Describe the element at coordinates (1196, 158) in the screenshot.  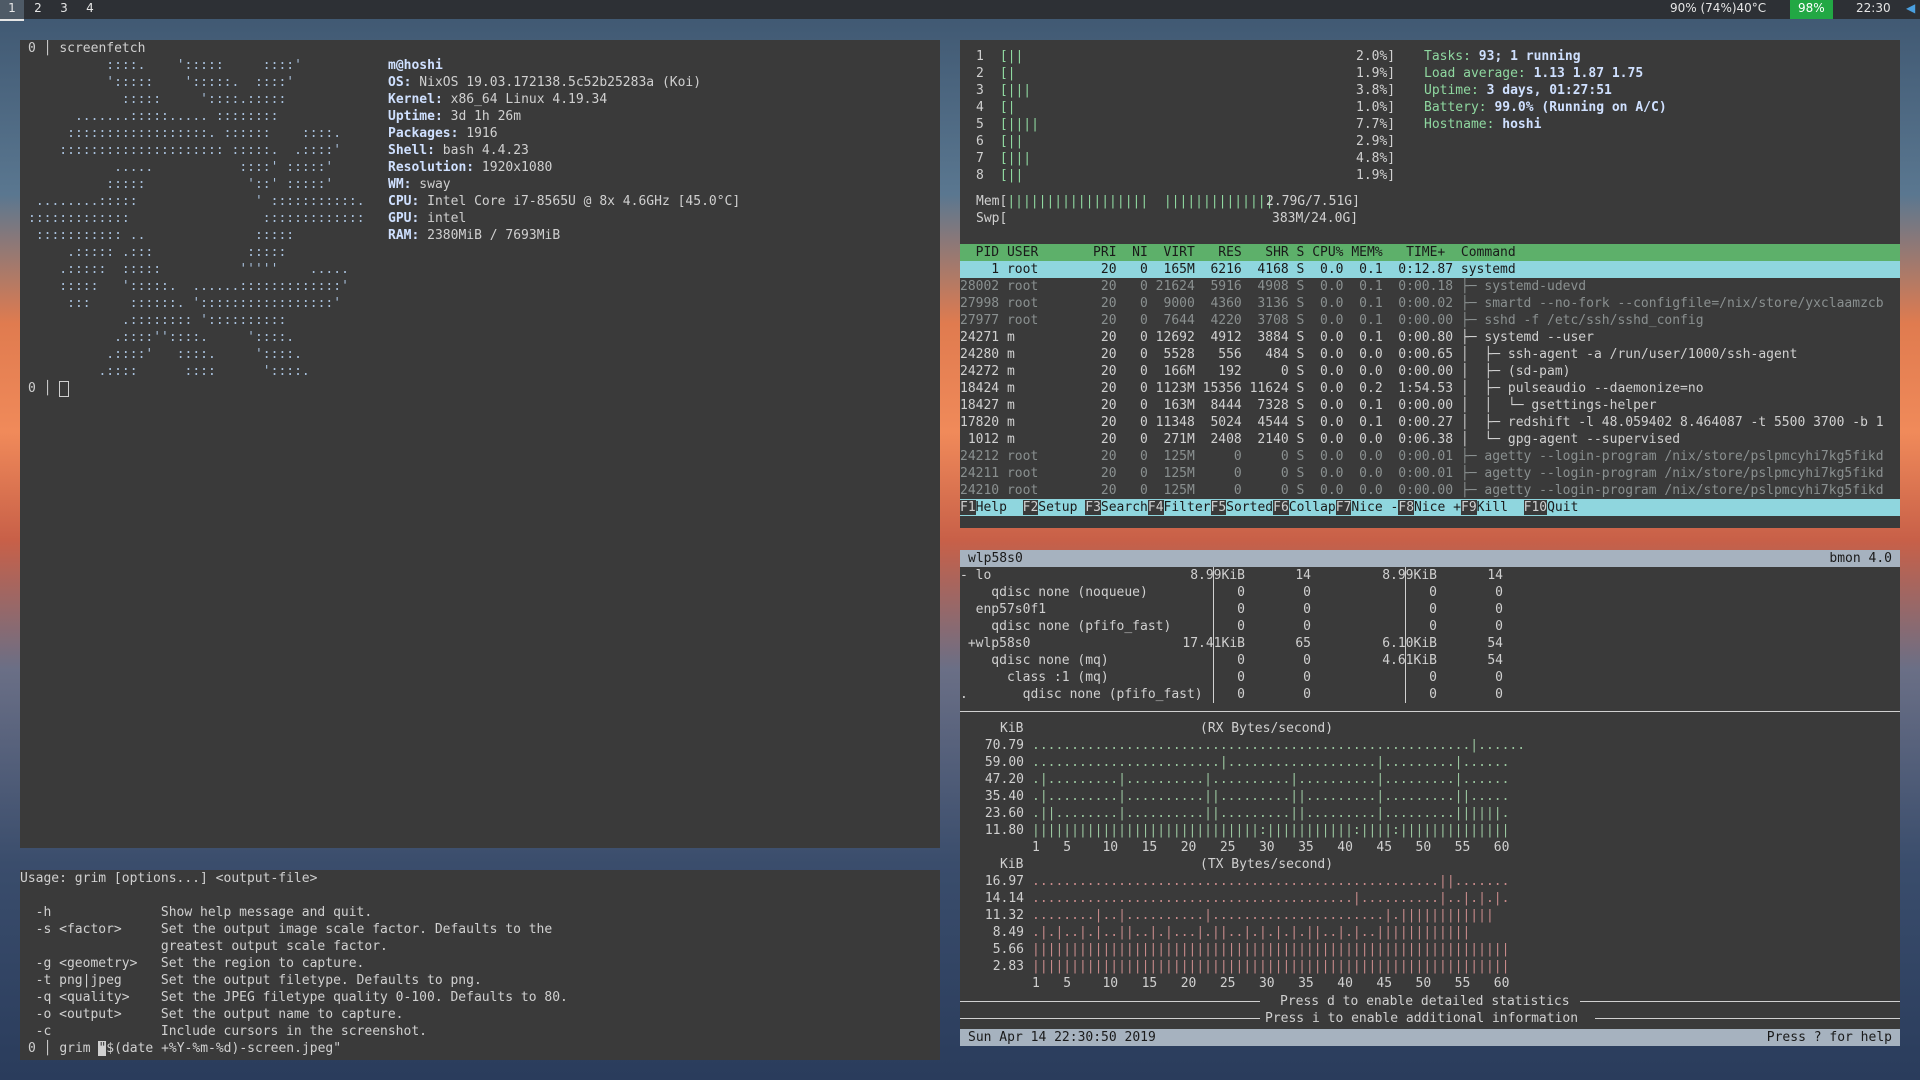
I see `cpu-meter: 7 [||| 4.8%]` at that location.